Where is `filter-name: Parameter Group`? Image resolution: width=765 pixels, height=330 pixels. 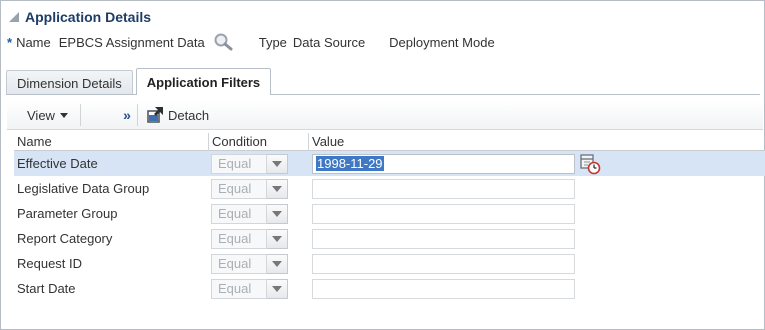 filter-name: Parameter Group is located at coordinates (67, 213).